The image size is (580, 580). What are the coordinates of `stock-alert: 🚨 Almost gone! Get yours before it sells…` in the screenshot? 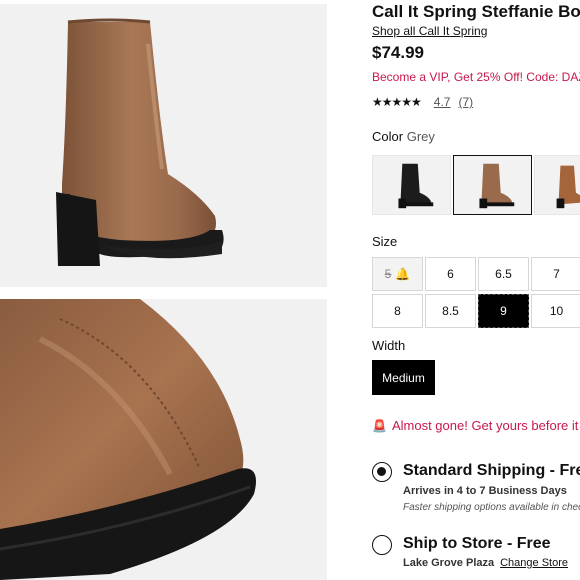 It's located at (476, 425).